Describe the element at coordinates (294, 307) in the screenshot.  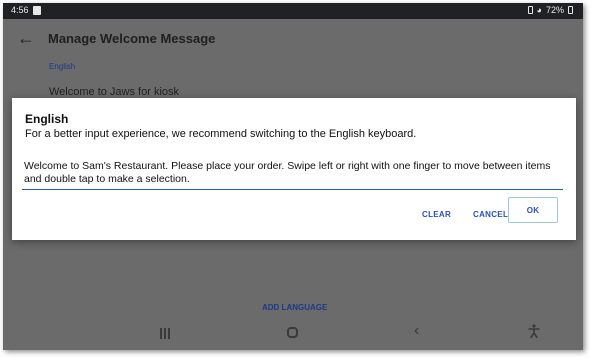
I see `add-language-button: ADD LANGUAGE` at that location.